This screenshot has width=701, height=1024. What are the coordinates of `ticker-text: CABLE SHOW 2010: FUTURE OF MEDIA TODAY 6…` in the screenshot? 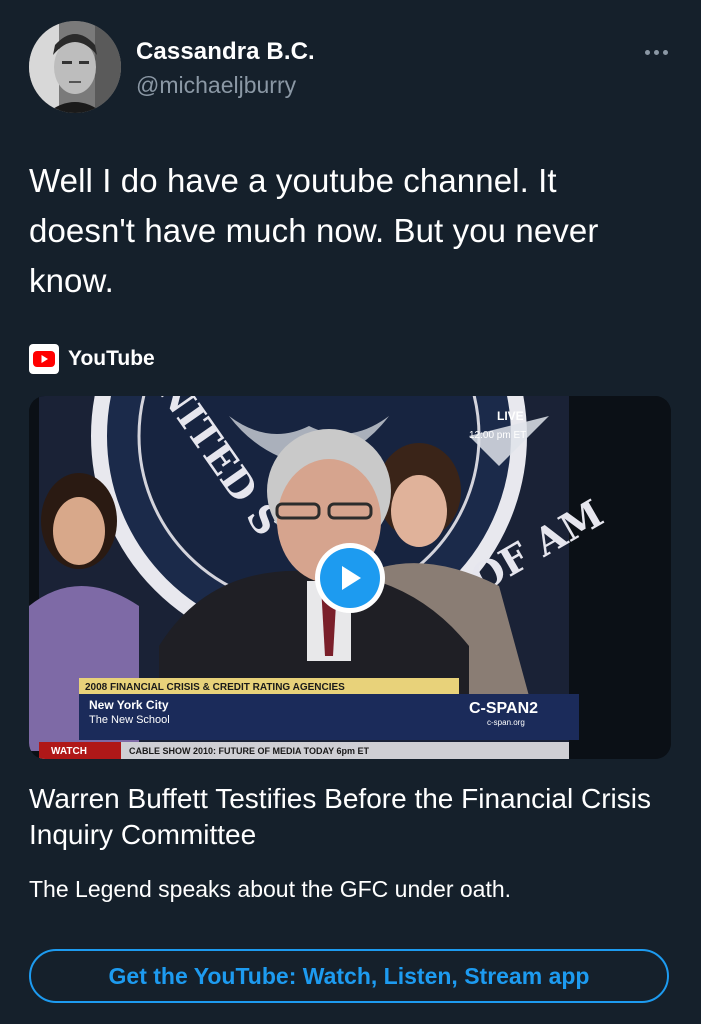 It's located at (249, 751).